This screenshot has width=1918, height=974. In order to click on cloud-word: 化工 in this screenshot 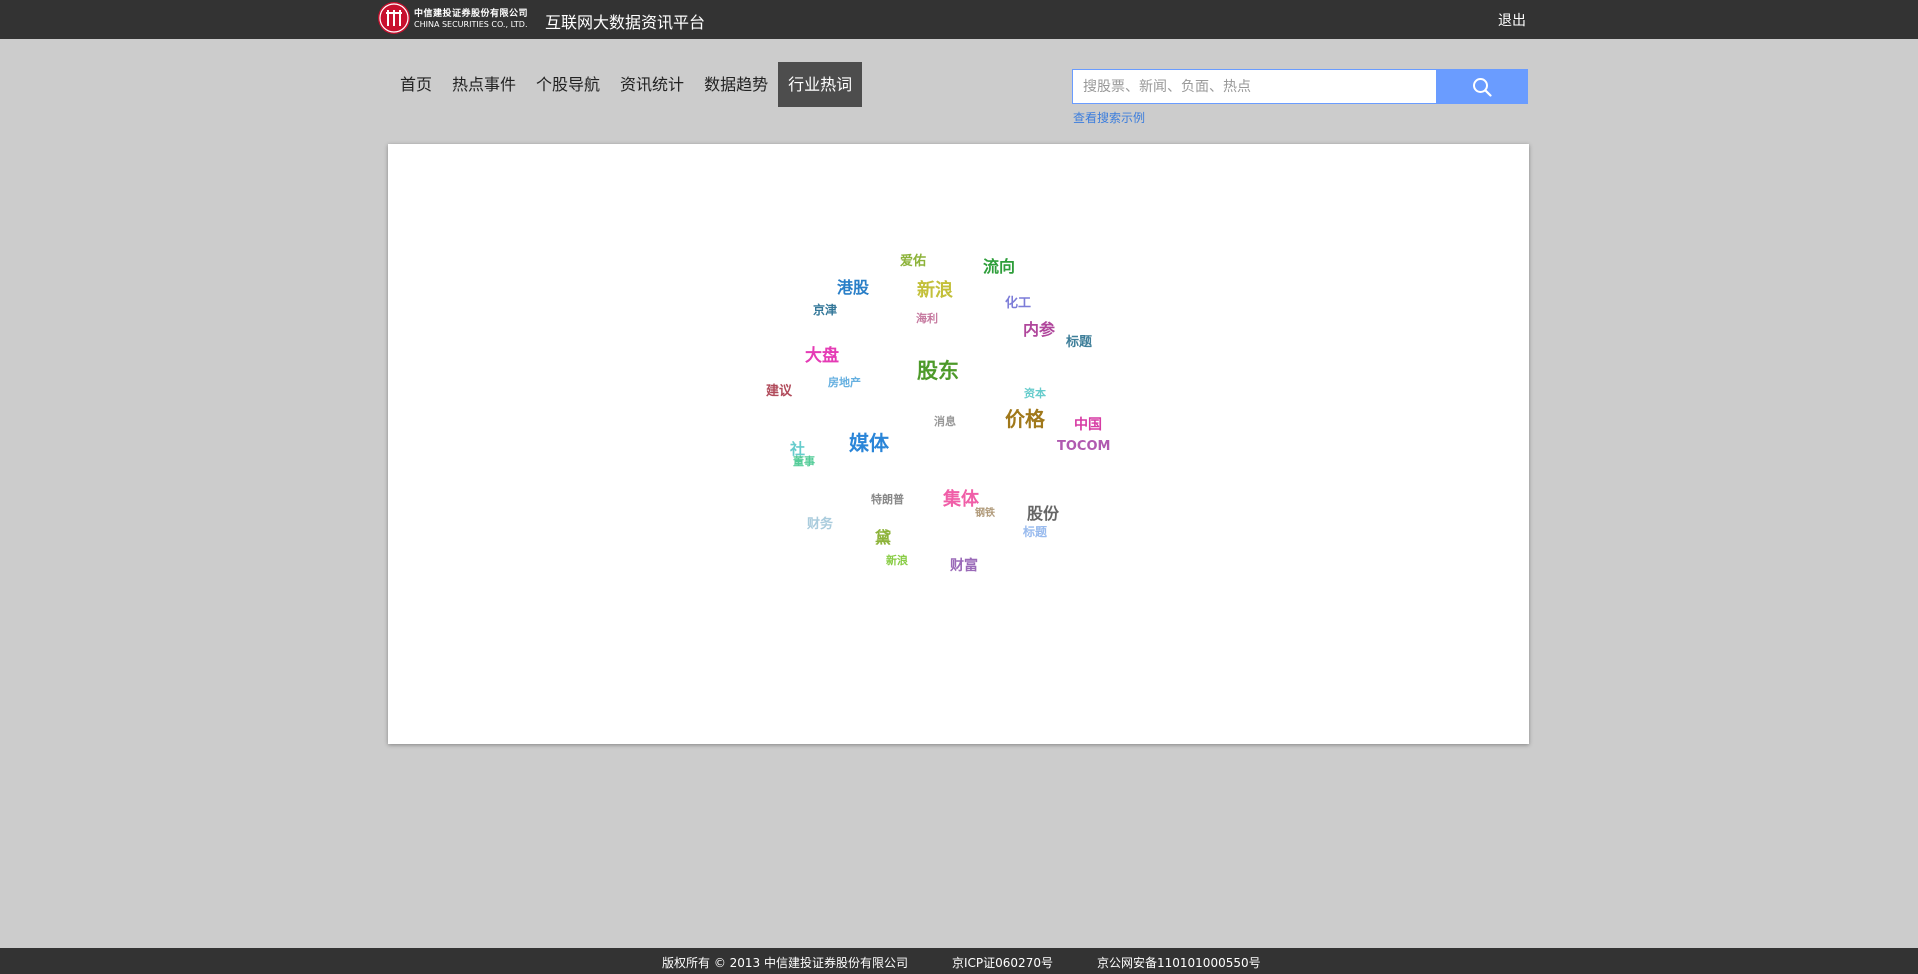, I will do `click(1018, 303)`.